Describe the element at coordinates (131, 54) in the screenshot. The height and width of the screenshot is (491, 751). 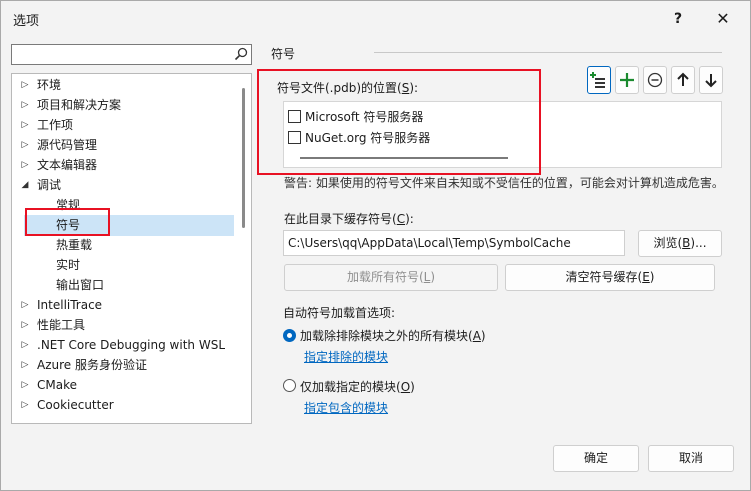
I see `search-input` at that location.